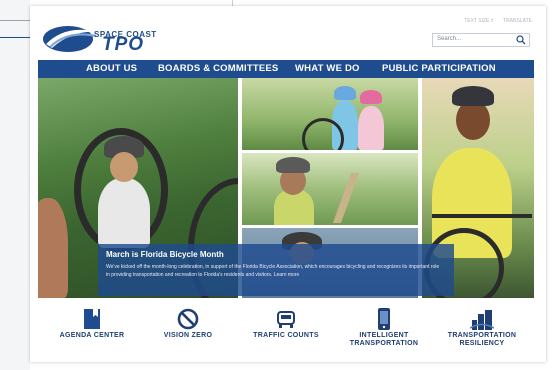 The height and width of the screenshot is (370, 554). What do you see at coordinates (70, 39) in the screenshot?
I see `logo-swoosh-icon` at bounding box center [70, 39].